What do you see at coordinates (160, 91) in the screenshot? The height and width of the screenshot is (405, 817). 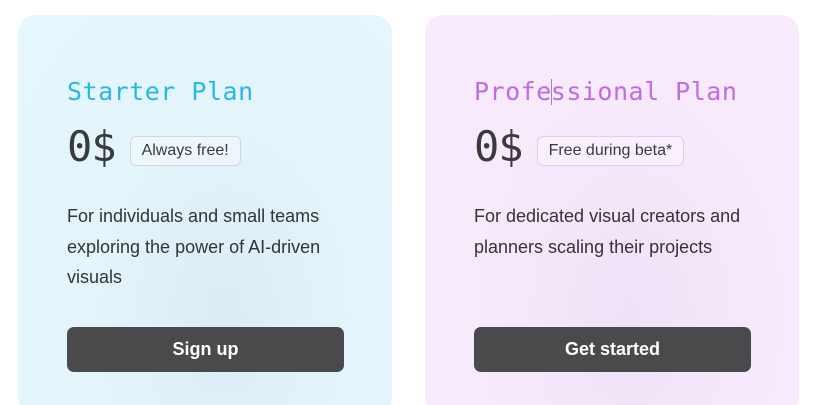 I see `starter-plan-title: Starter Plan` at bounding box center [160, 91].